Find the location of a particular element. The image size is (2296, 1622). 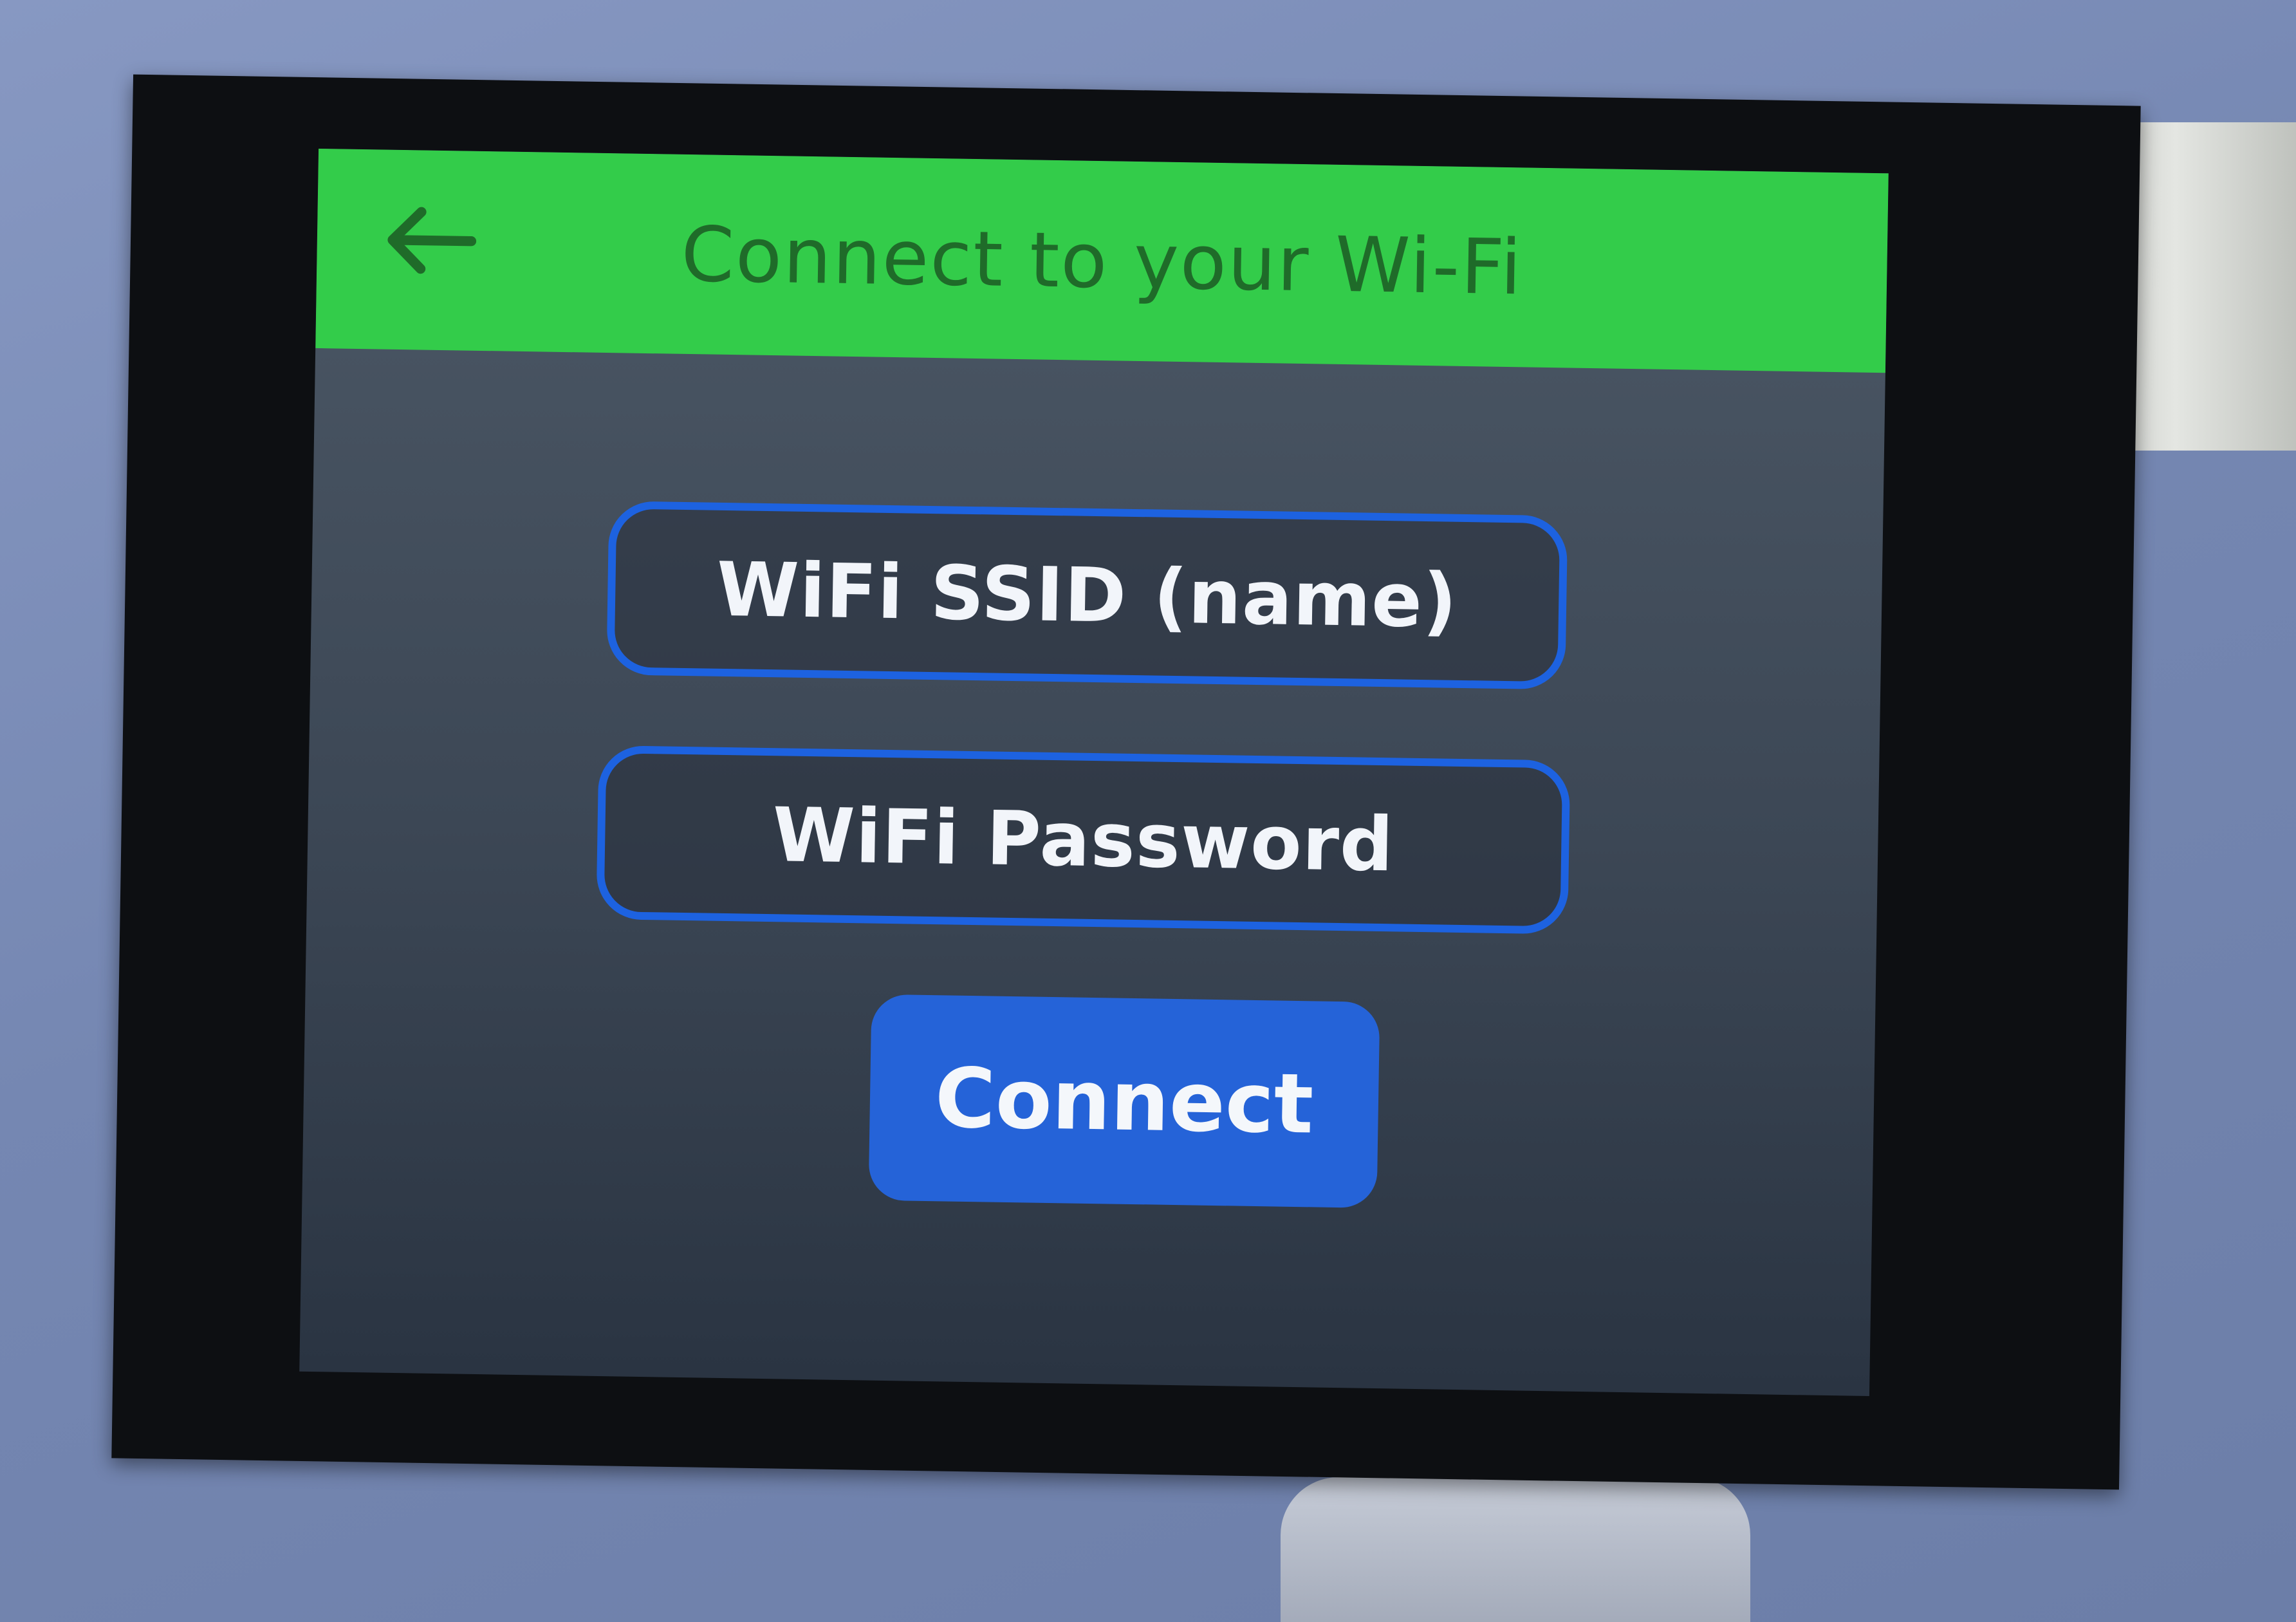

connect-button-label: Connect is located at coordinates (1124, 1101).